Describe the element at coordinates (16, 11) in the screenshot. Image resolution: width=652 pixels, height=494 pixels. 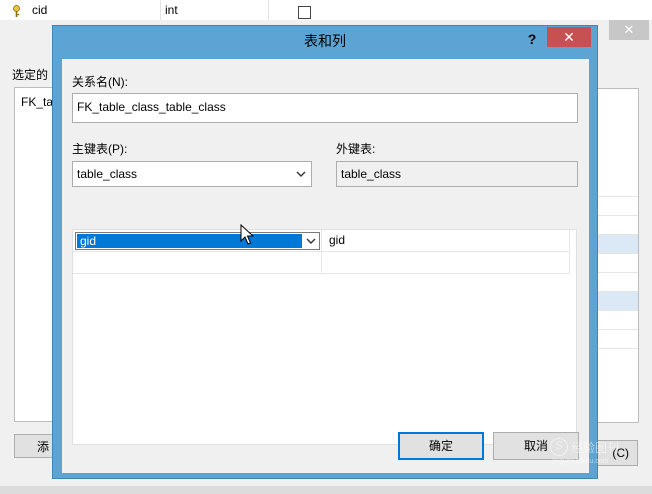
I see `key-icon` at that location.